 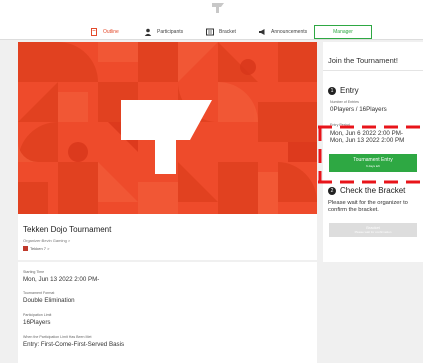 I want to click on tournament-entry-button: Tournament Entry 6 days left, so click(x=373, y=163).